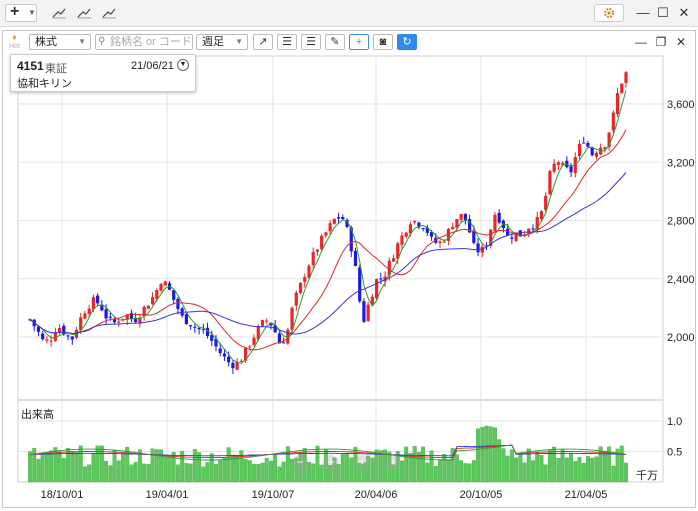 The height and width of the screenshot is (511, 698). I want to click on zoom-in-icon: +, so click(331, 463).